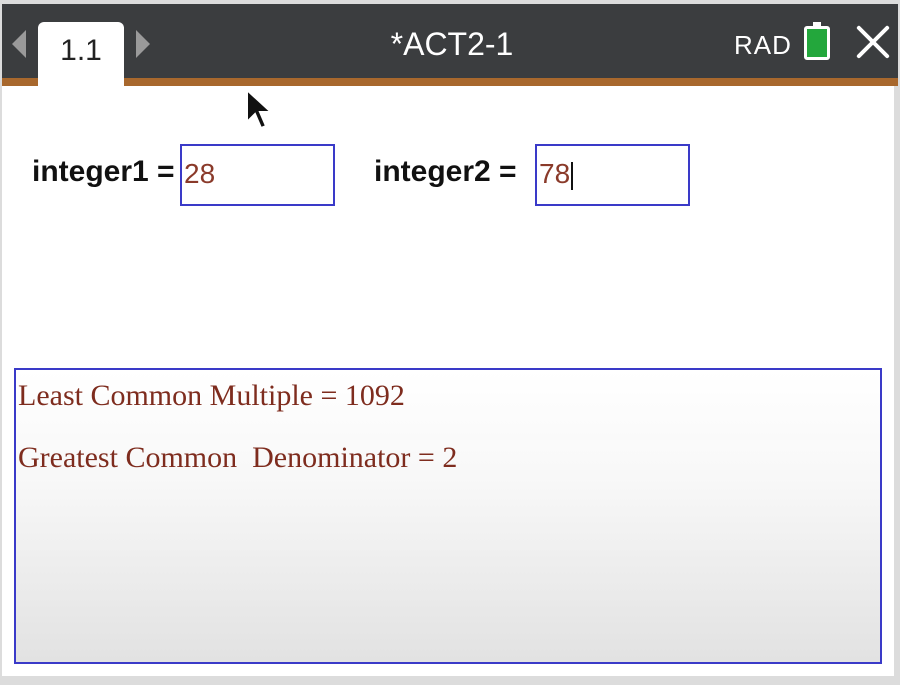  Describe the element at coordinates (200, 173) in the screenshot. I see `integer1-value: 28` at that location.